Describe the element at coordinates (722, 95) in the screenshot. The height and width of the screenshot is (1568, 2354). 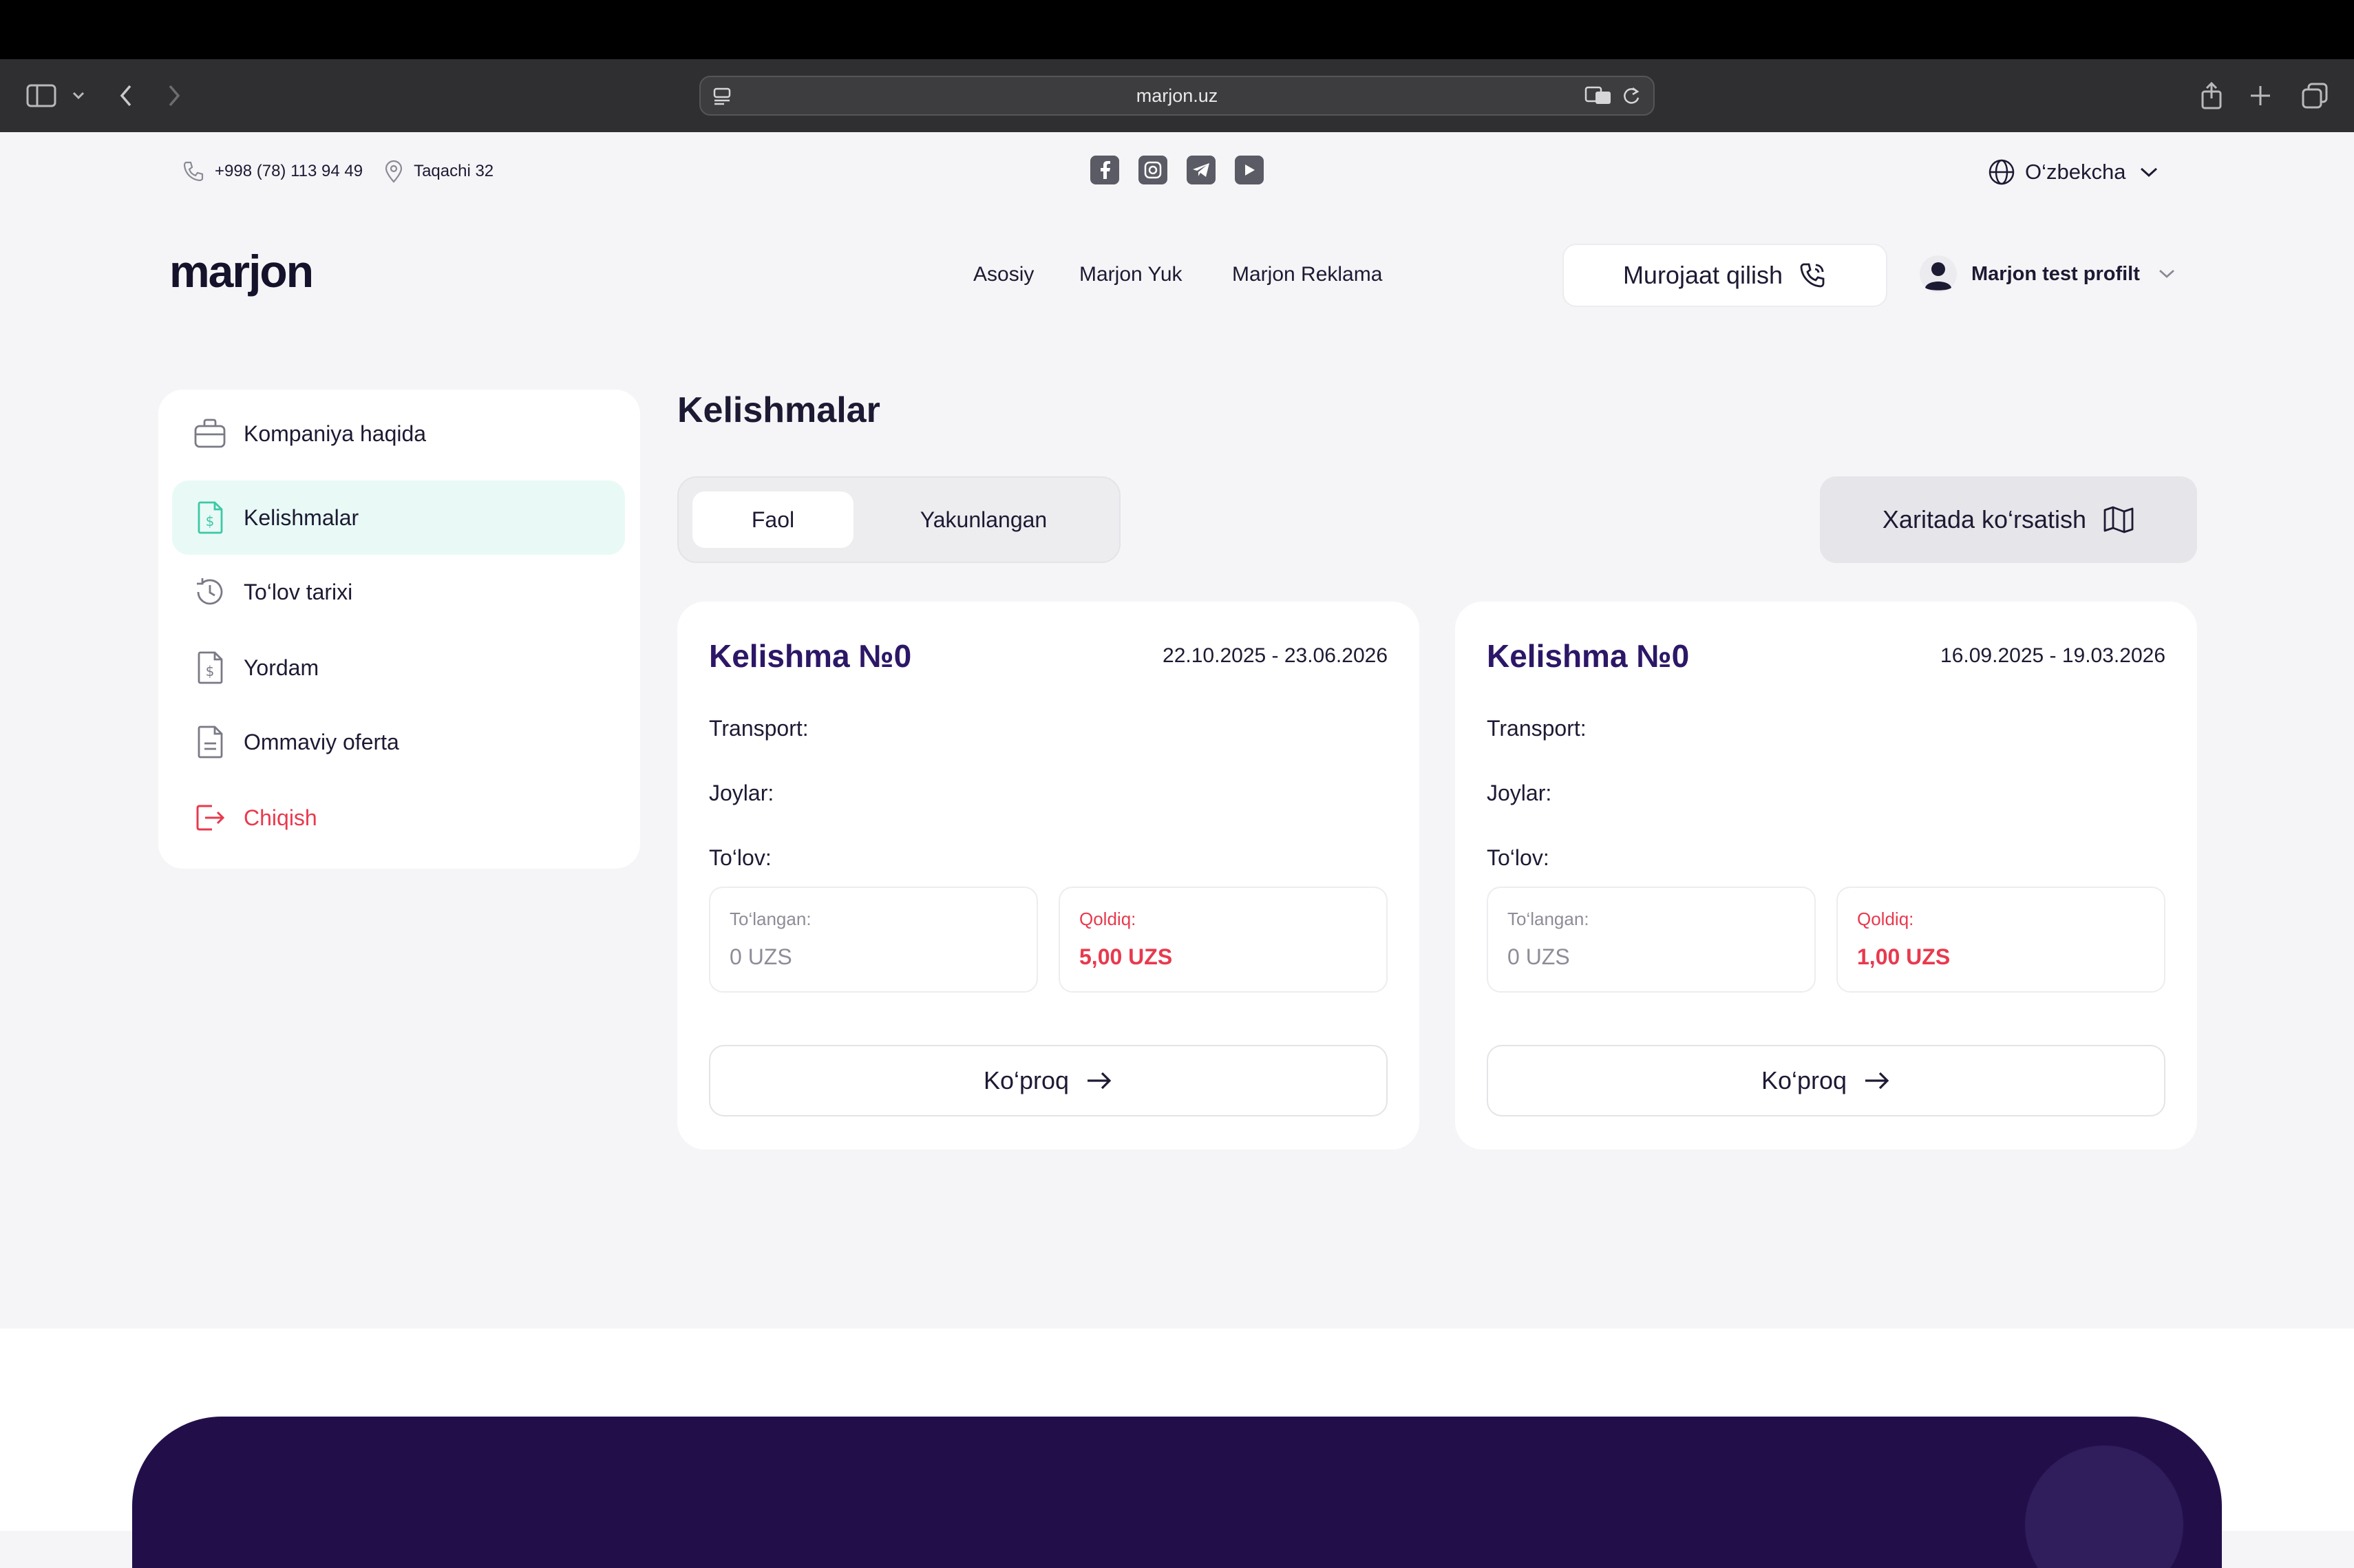
I see `page-menu-icon` at that location.